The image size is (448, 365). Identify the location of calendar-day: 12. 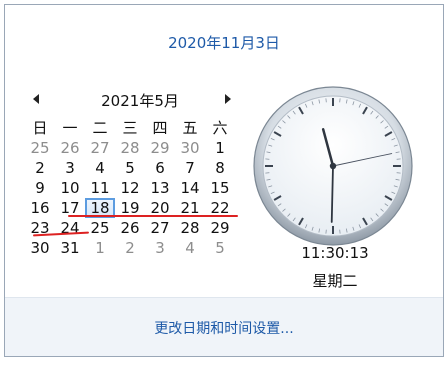
(130, 188).